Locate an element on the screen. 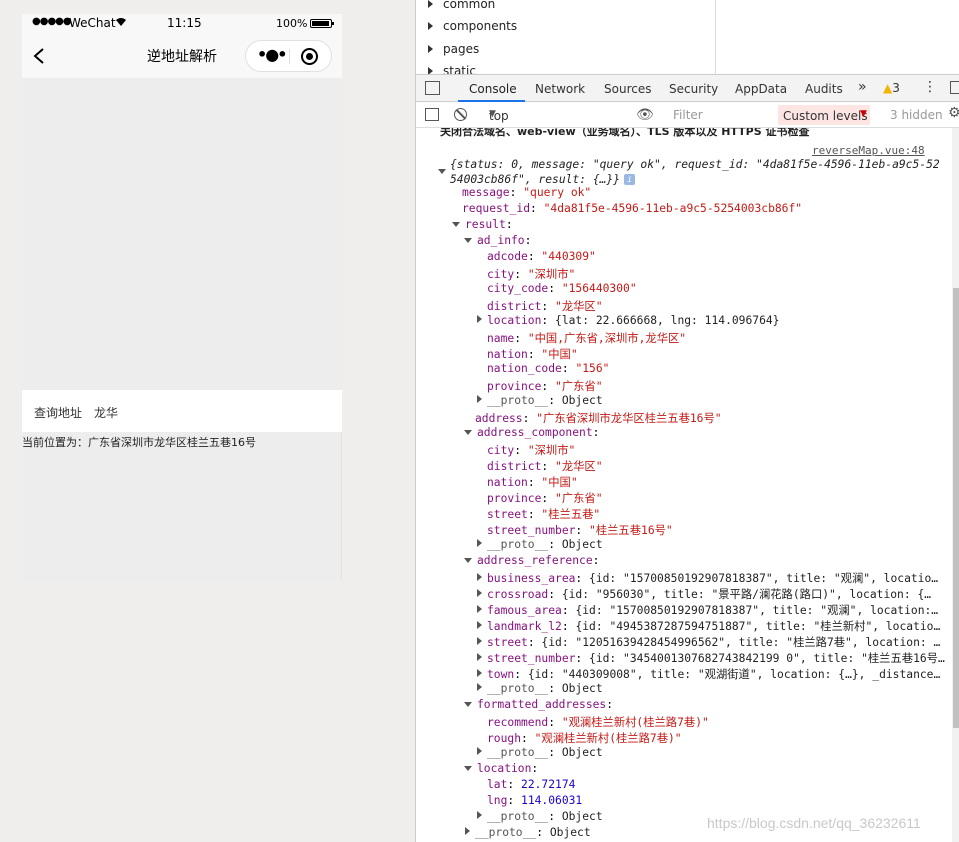 This screenshot has height=842, width=959. context-selector: top ▼ is located at coordinates (552, 115).